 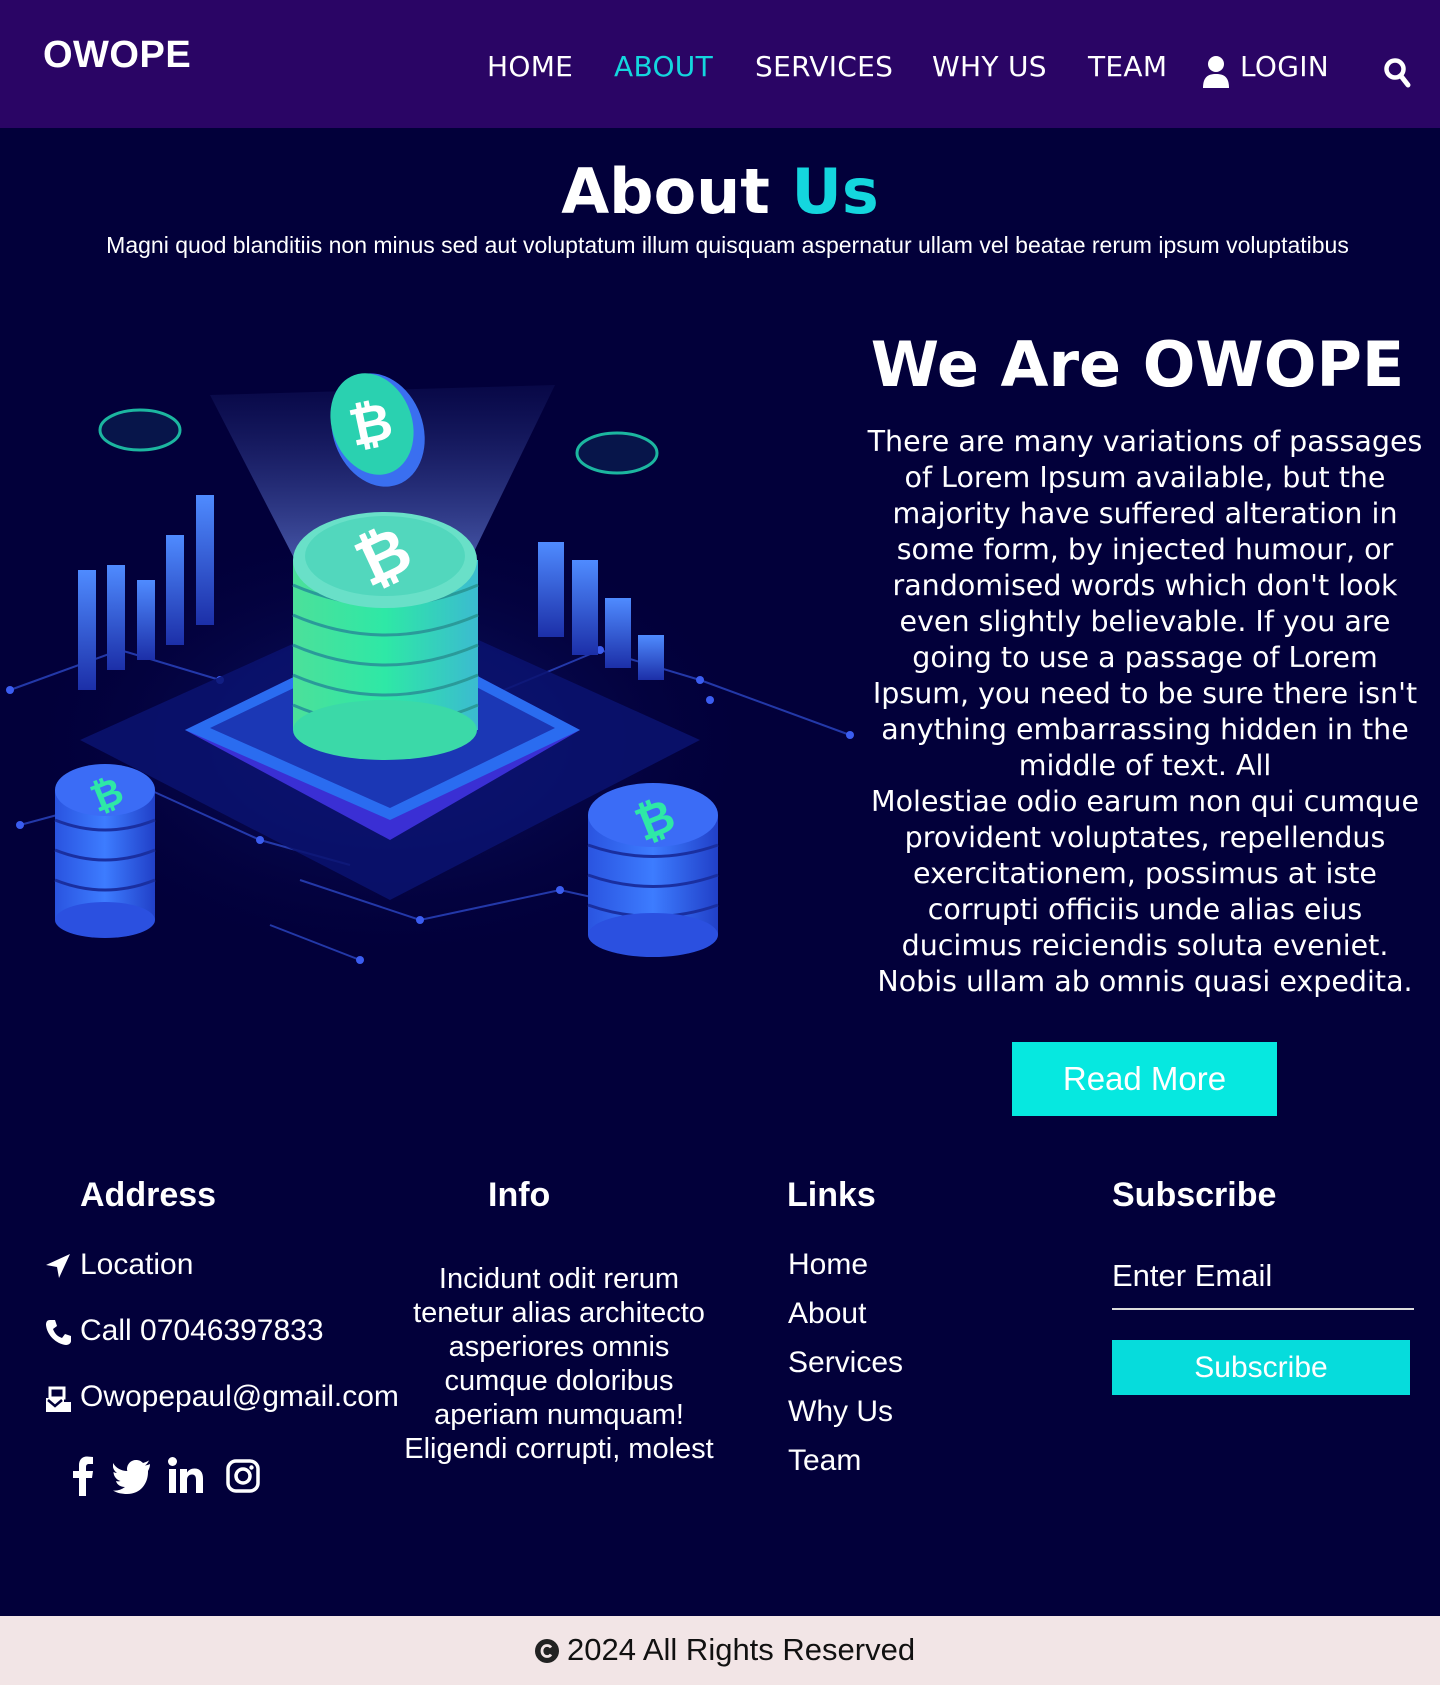 I want to click on description-line: Molestiae odio earum non qui cumque, so click(x=1145, y=801).